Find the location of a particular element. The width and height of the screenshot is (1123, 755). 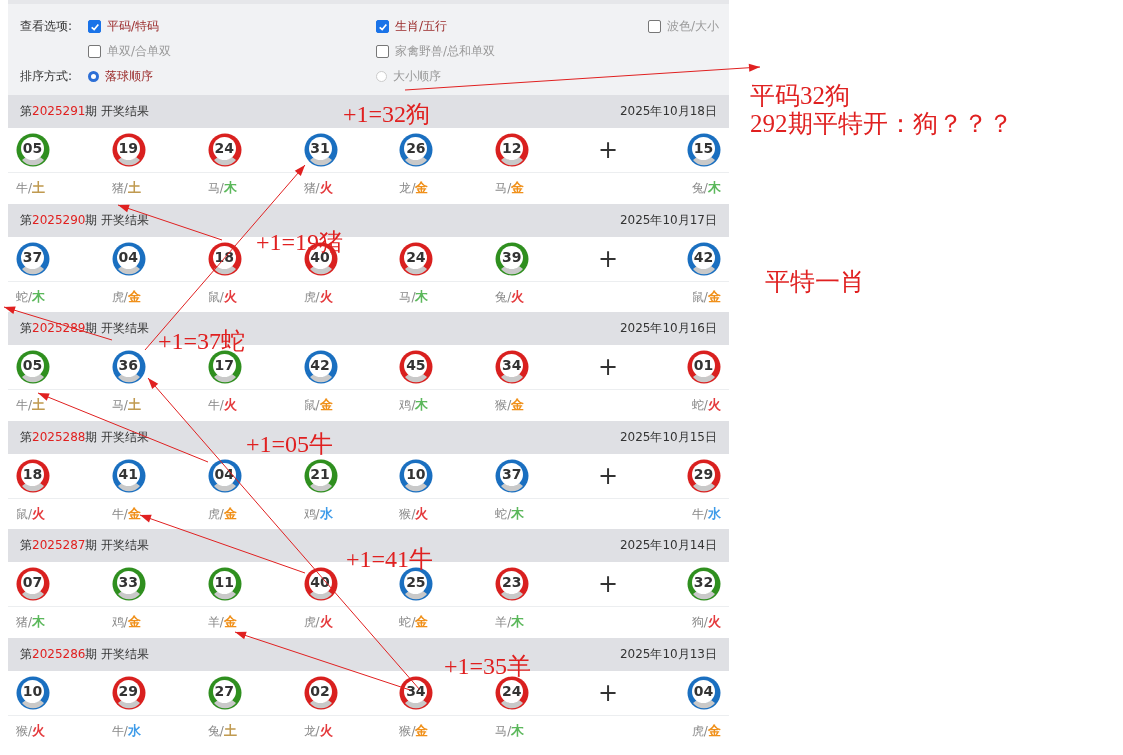

draw-date: 2025年10月17日 is located at coordinates (668, 220).